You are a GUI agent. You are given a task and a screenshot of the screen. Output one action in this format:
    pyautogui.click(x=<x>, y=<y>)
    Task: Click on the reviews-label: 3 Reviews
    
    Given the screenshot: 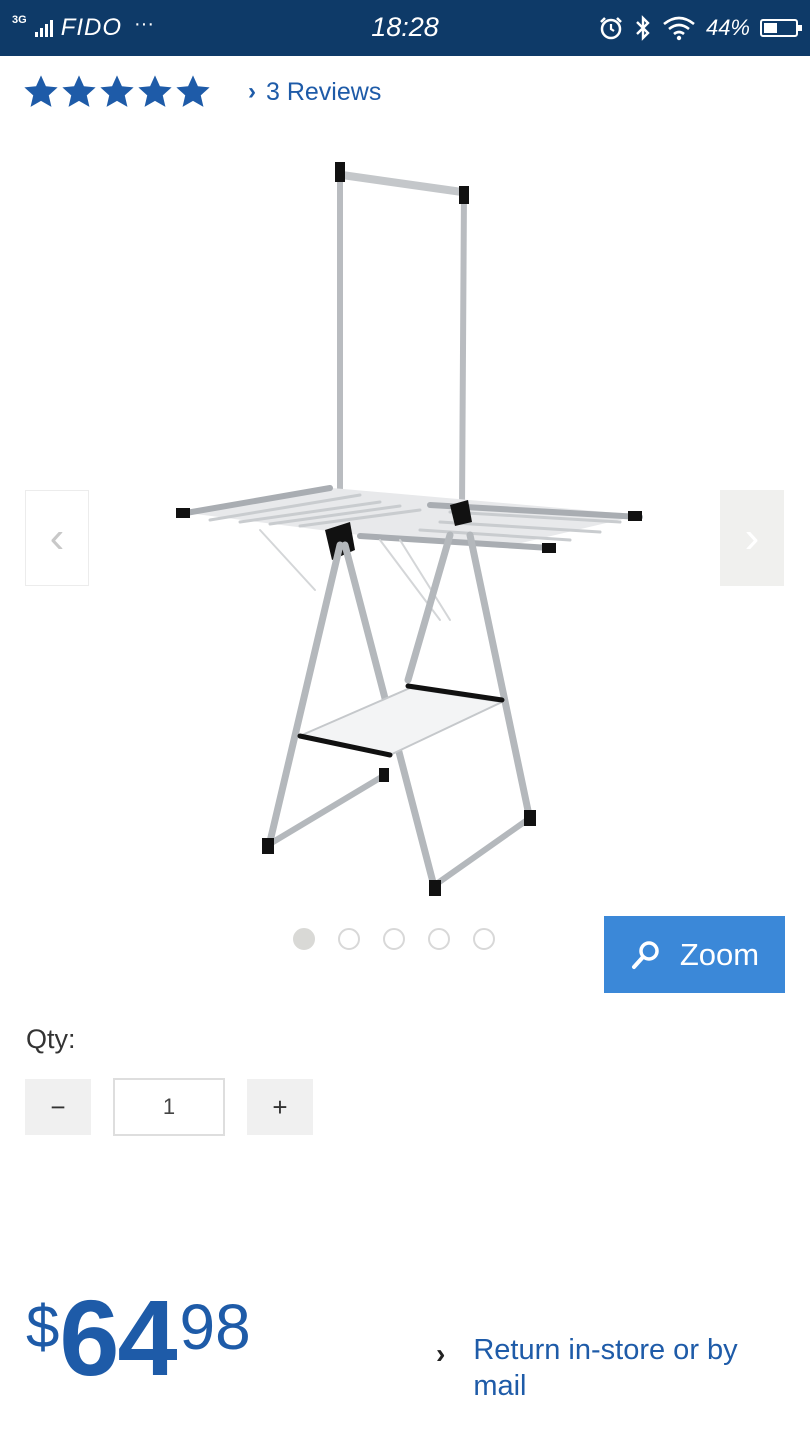 What is the action you would take?
    pyautogui.click(x=324, y=91)
    